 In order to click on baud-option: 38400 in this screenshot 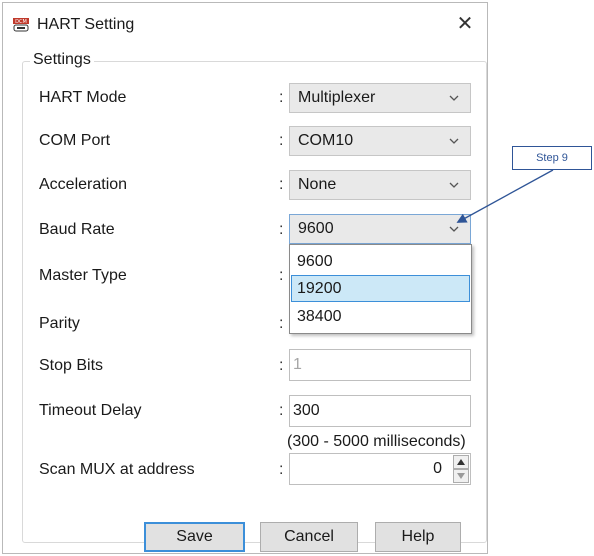, I will do `click(380, 316)`.